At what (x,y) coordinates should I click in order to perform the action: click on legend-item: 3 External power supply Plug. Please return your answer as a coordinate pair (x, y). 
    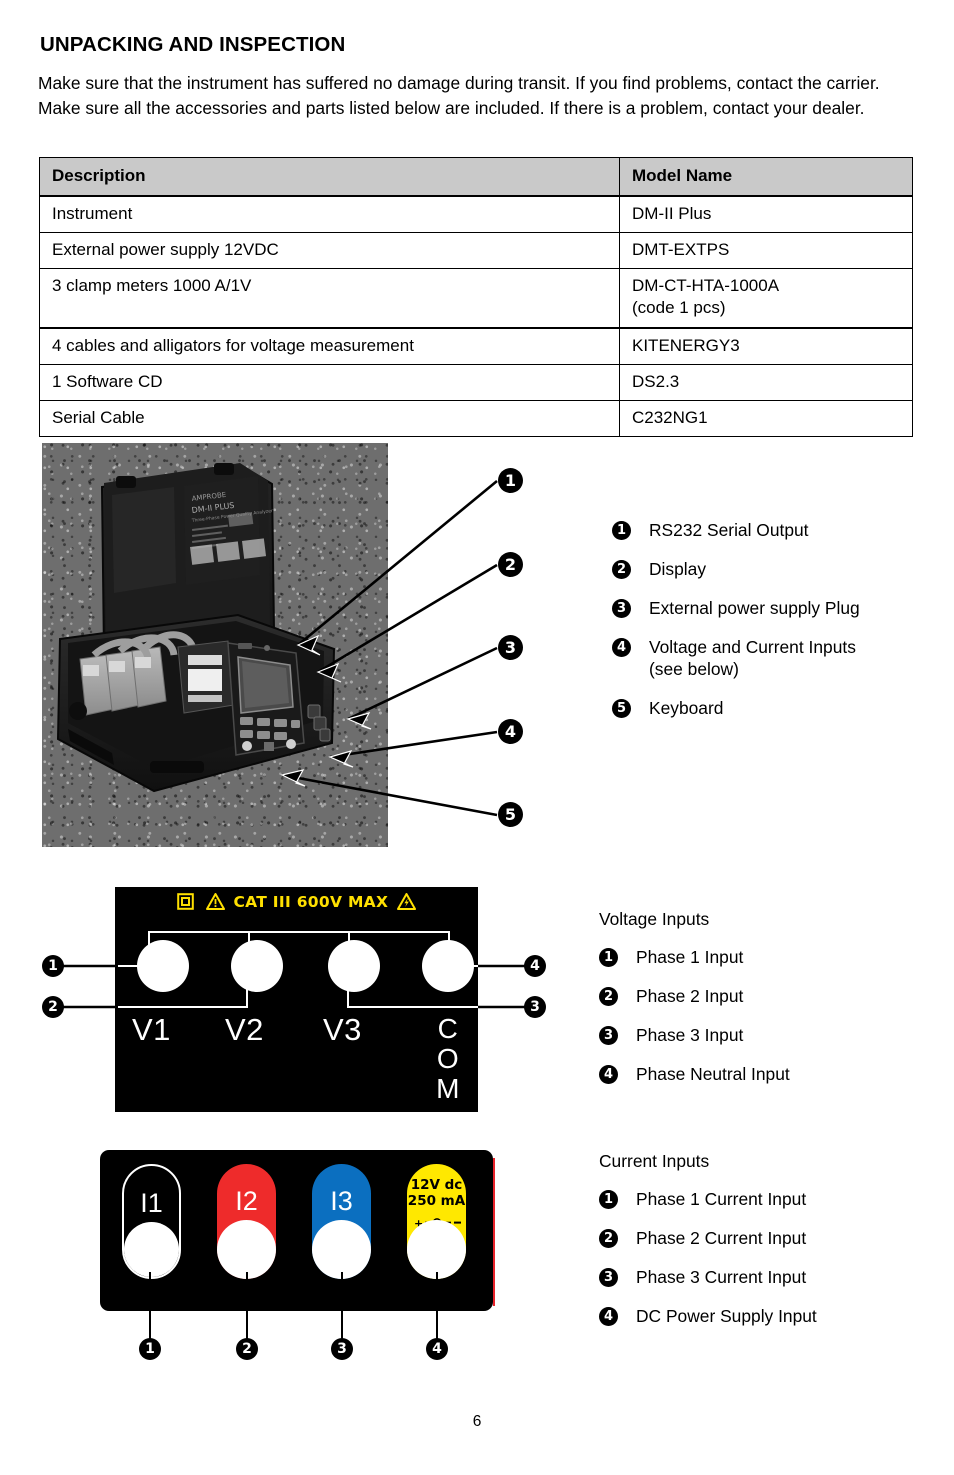
    Looking at the image, I should click on (772, 608).